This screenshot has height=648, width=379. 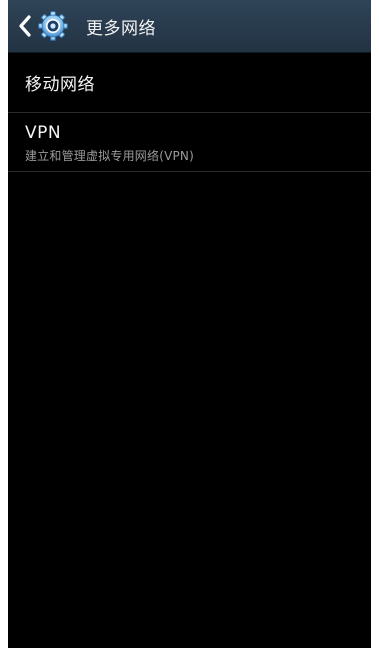 I want to click on page-title: 更多网络, so click(x=121, y=28).